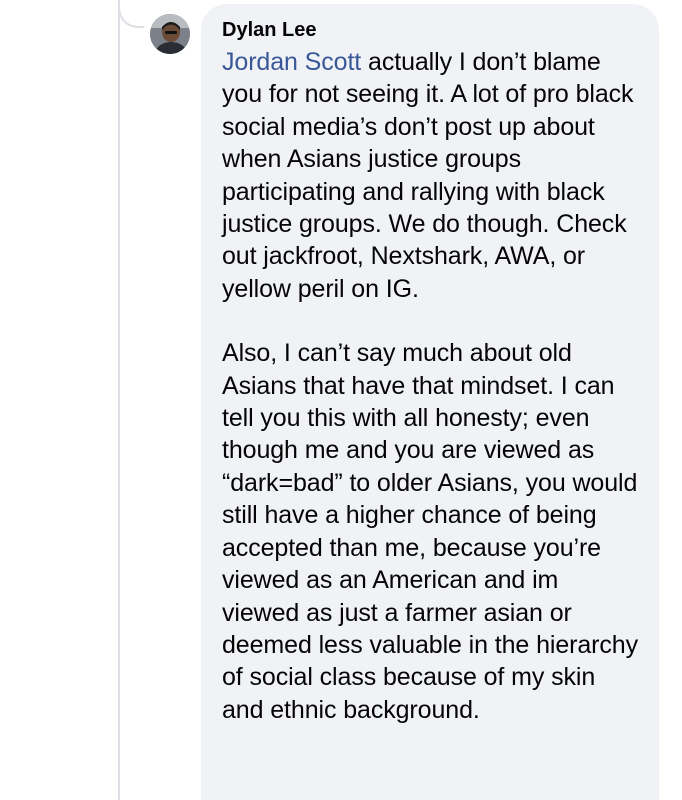 This screenshot has height=800, width=682. Describe the element at coordinates (119, 400) in the screenshot. I see `thread-line` at that location.